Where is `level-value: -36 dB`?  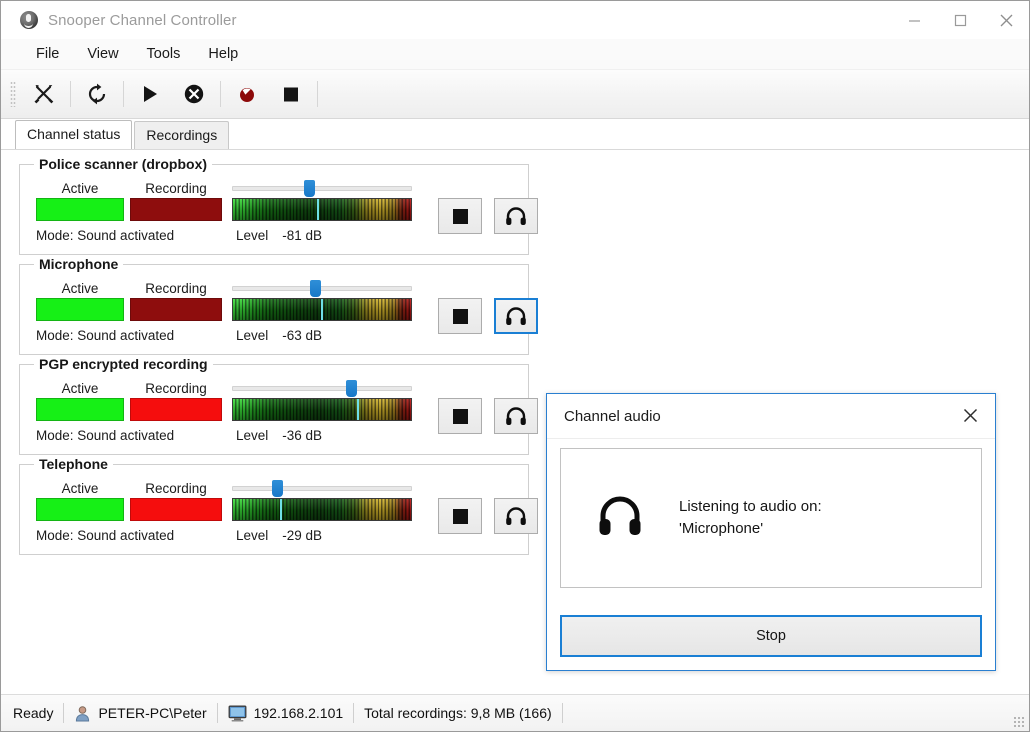 level-value: -36 dB is located at coordinates (302, 435).